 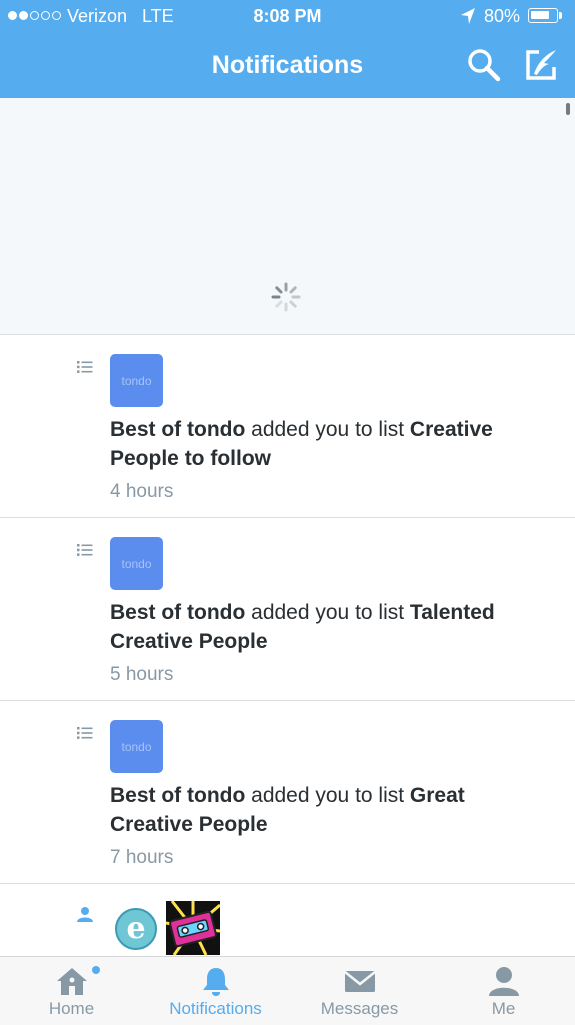 I want to click on notification-row: e, so click(x=287, y=920).